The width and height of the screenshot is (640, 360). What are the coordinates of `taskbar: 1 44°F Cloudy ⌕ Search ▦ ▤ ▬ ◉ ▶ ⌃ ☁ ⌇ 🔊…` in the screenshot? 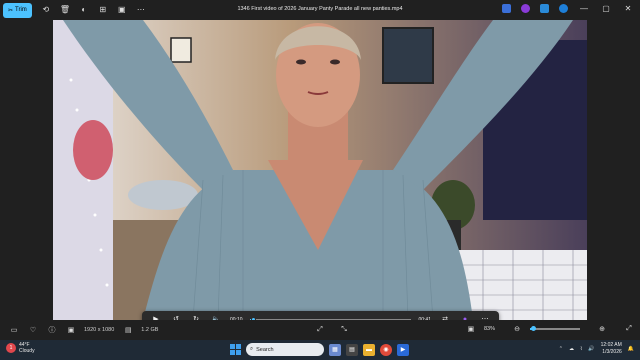 It's located at (320, 350).